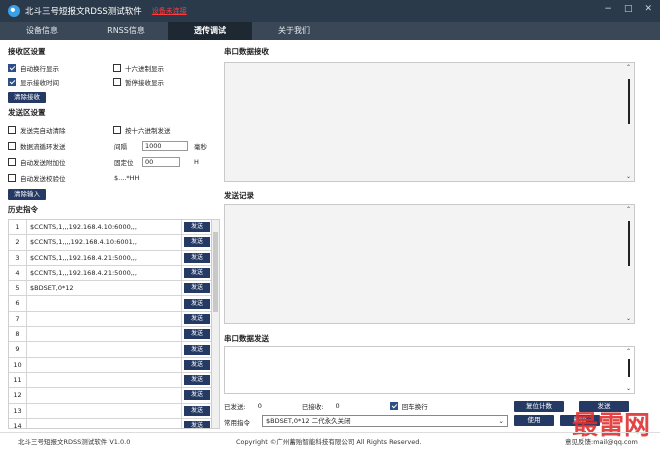  Describe the element at coordinates (534, 420) in the screenshot. I see `use-cmd-button: 使用` at that location.